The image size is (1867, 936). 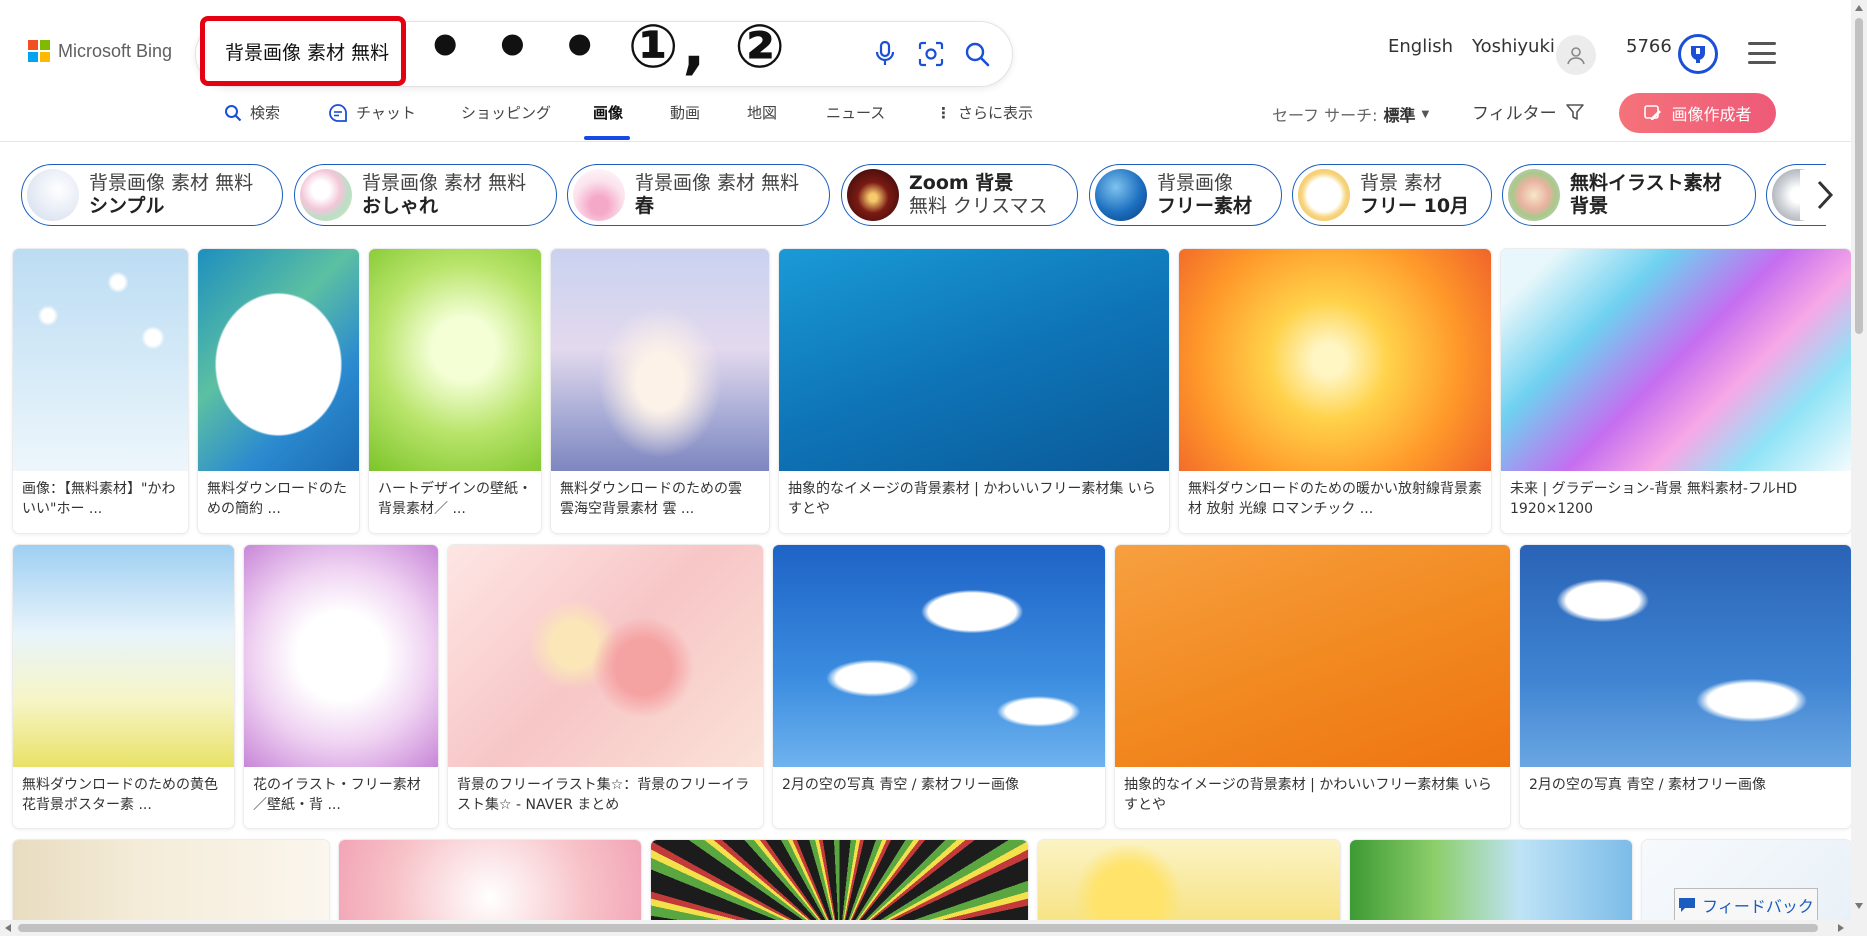 I want to click on tab-news: ニュース, so click(x=855, y=112).